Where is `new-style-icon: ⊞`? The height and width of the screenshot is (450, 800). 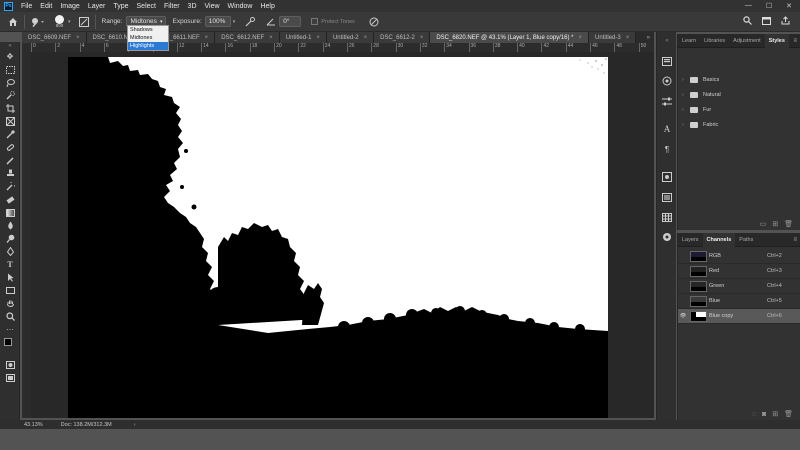
new-style-icon: ⊞ is located at coordinates (775, 224).